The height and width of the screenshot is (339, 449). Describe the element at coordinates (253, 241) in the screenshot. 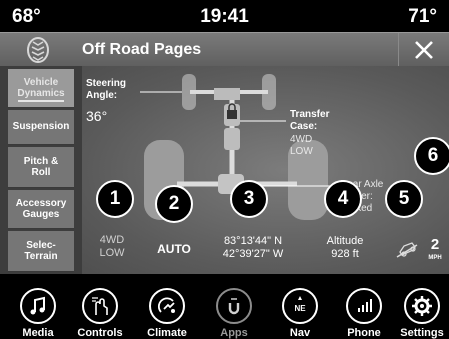

I see `latitude-value: 83°13'44" N` at that location.